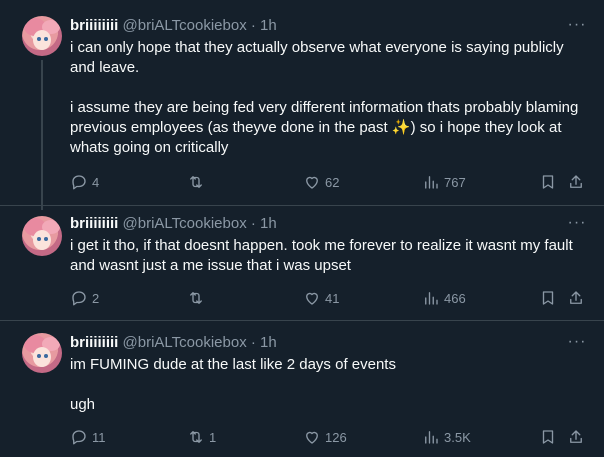 This screenshot has height=457, width=604. I want to click on tweet-paragraph: ugh, so click(83, 404).